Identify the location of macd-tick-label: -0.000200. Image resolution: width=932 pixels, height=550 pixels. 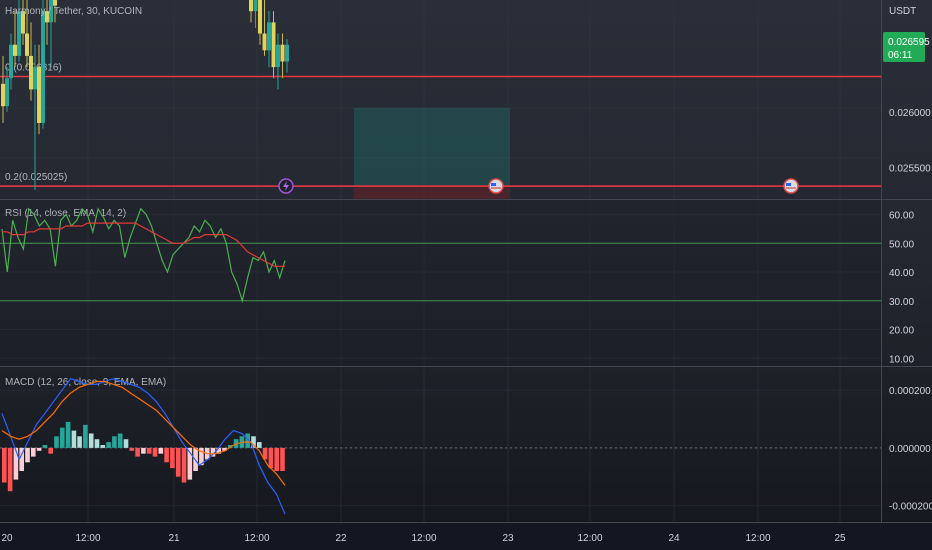
(910, 507).